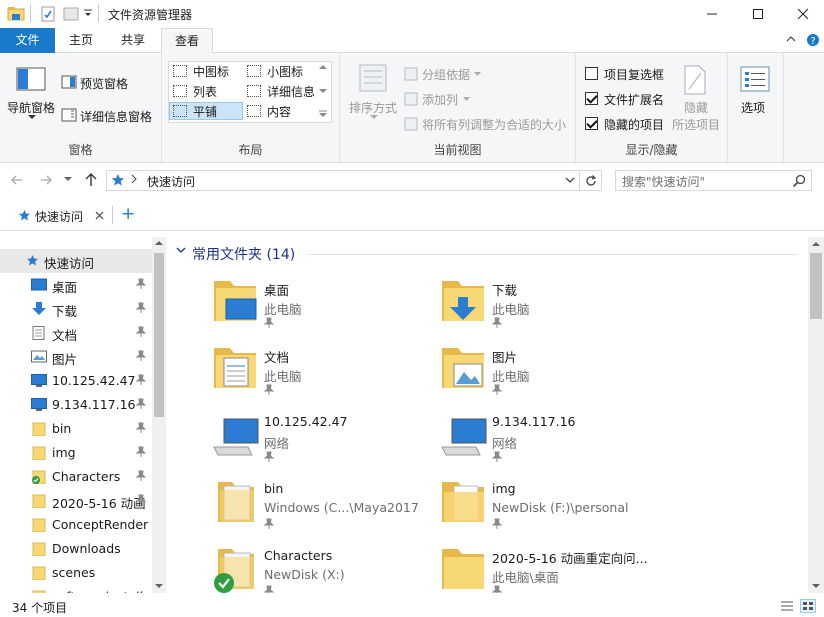 The image size is (824, 617). What do you see at coordinates (181, 251) in the screenshot?
I see `chevron-down-icon` at bounding box center [181, 251].